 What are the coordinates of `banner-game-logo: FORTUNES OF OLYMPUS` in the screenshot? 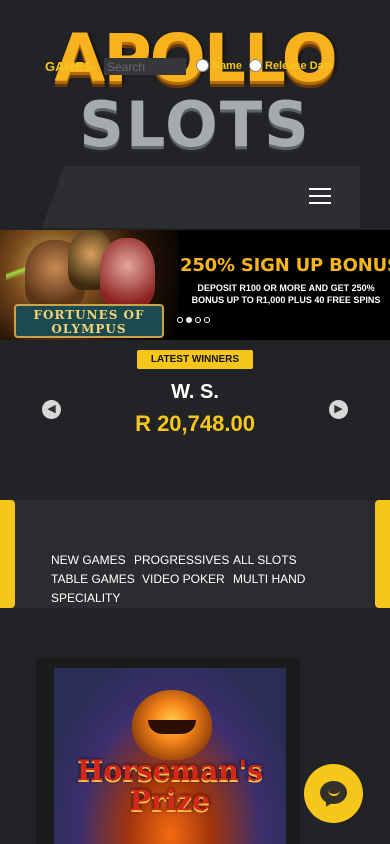 It's located at (89, 321).